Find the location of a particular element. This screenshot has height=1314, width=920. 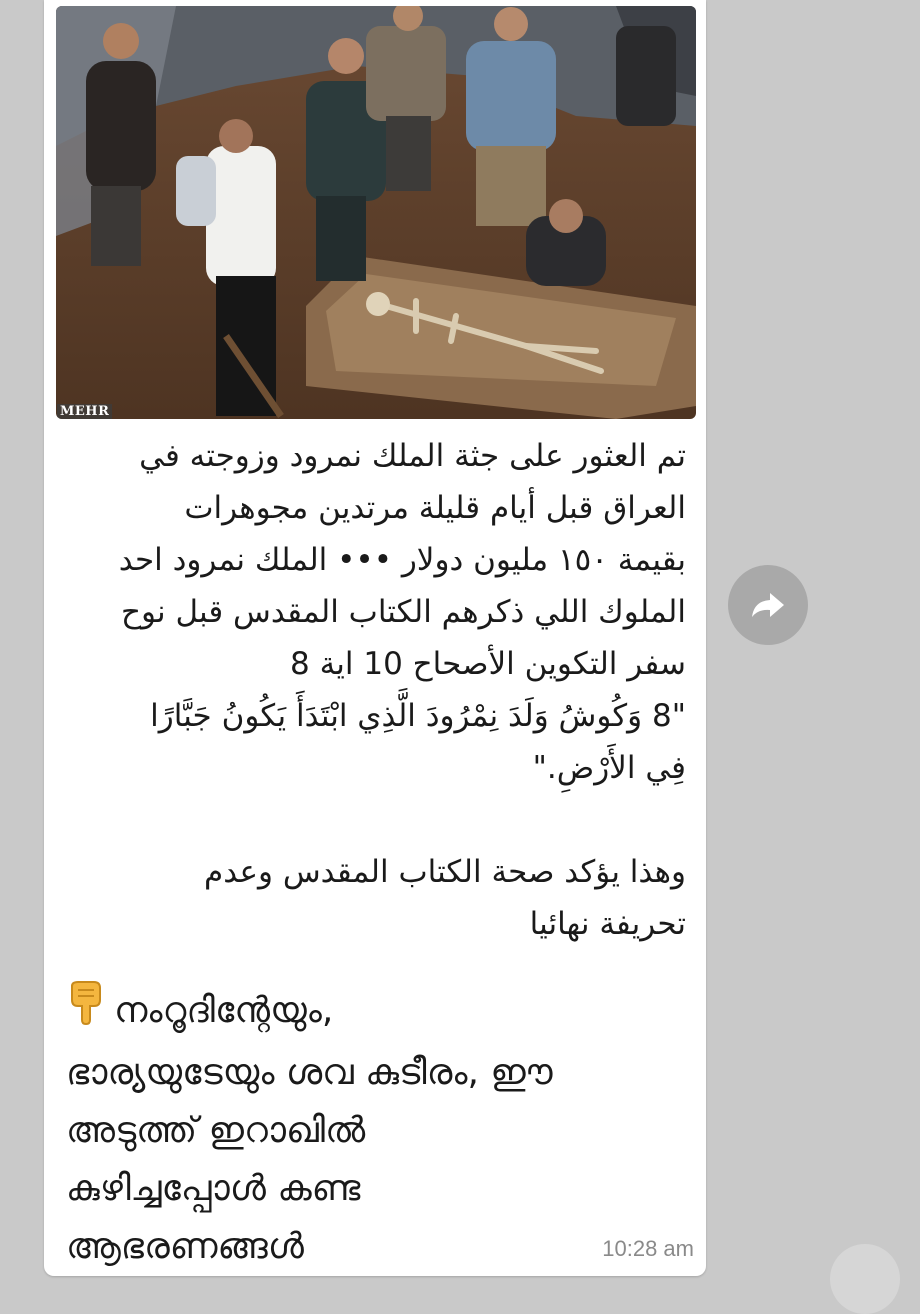

malayalam-line: കുഴിച്ചപ്പോൾ കണ്ട is located at coordinates (213, 1188).